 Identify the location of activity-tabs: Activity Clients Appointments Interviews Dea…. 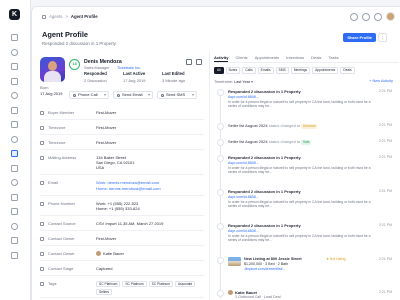
(306, 58).